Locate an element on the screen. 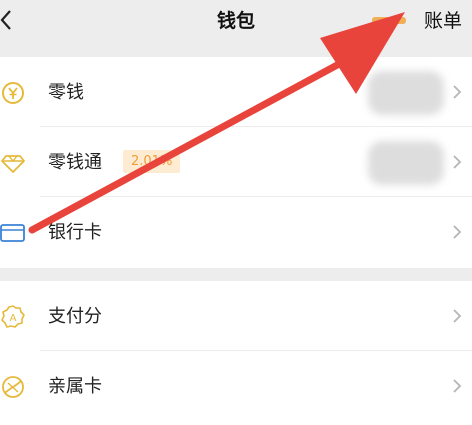 This screenshot has width=472, height=425. wallet-item-label: 零钱通 is located at coordinates (75, 162).